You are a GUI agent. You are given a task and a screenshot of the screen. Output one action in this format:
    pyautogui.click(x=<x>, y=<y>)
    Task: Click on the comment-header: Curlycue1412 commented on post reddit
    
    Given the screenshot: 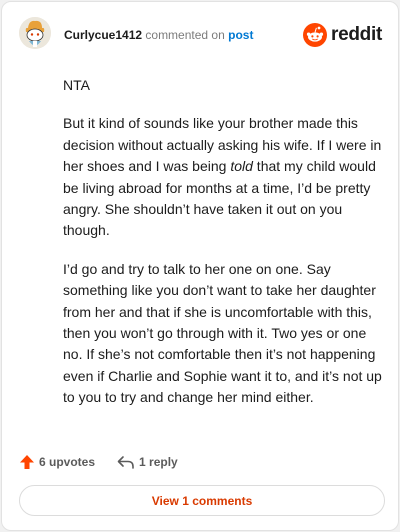 What is the action you would take?
    pyautogui.click(x=200, y=35)
    